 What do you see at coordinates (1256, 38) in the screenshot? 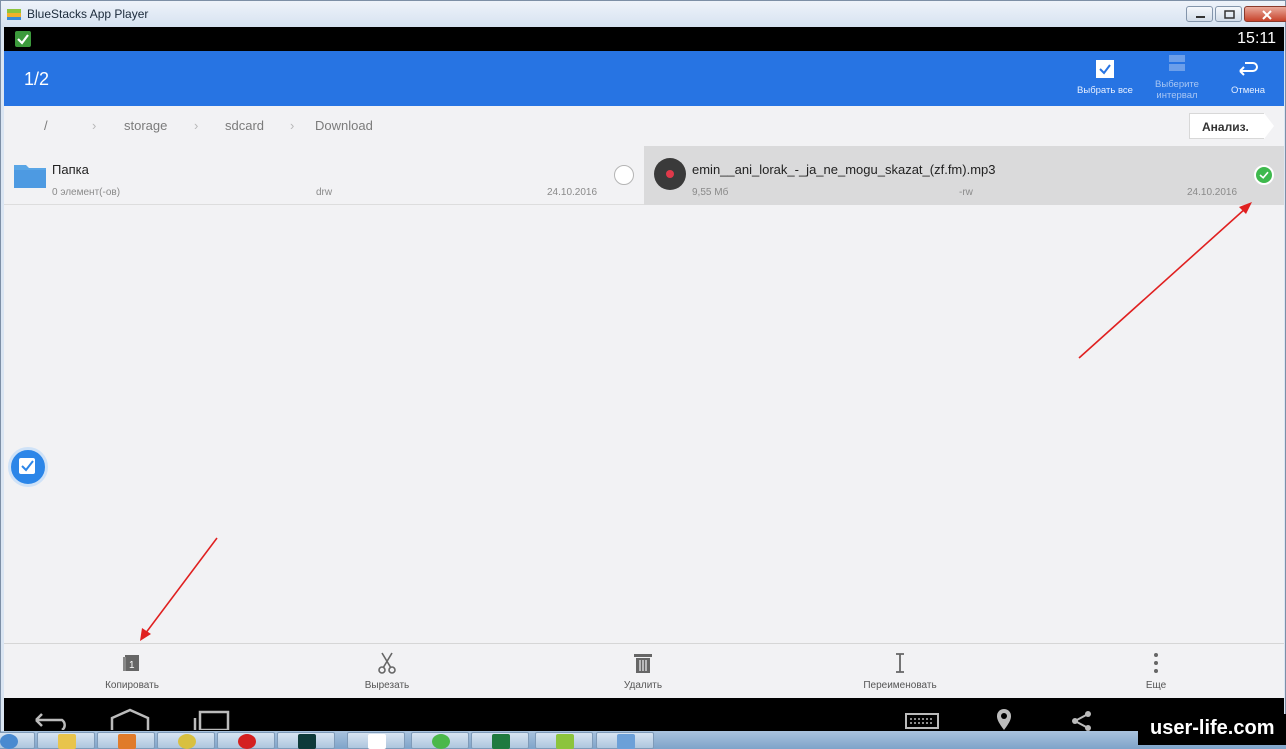
I see `status-clock: 15:11` at bounding box center [1256, 38].